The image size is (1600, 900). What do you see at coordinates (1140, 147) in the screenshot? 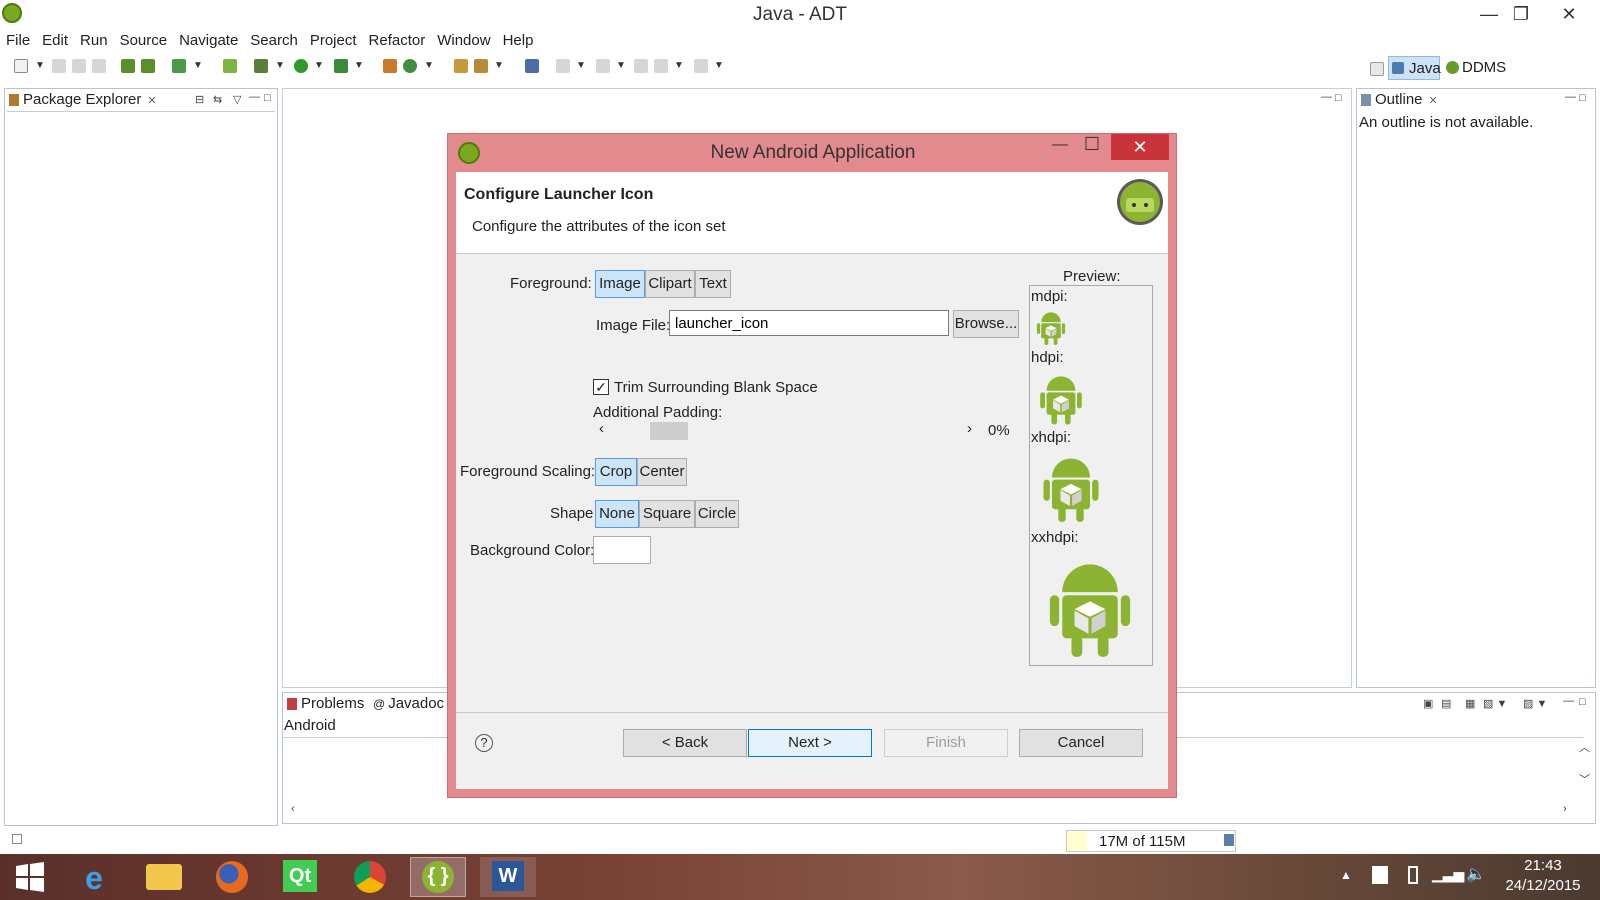
I see `dialog-close-button: ✕` at bounding box center [1140, 147].